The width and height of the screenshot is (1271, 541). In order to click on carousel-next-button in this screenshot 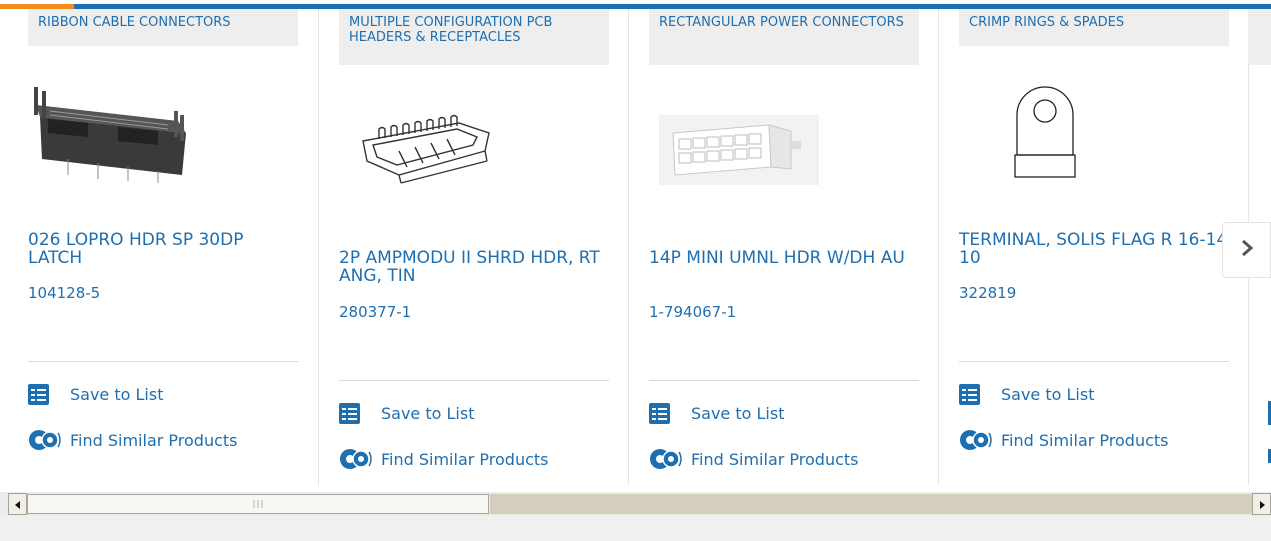, I will do `click(1246, 250)`.